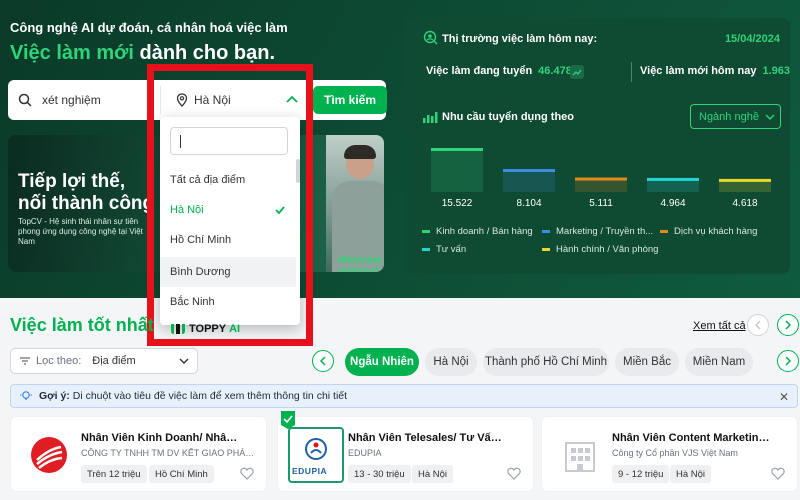 This screenshot has width=800, height=500. I want to click on legend-label: Tư vấn, so click(451, 249).